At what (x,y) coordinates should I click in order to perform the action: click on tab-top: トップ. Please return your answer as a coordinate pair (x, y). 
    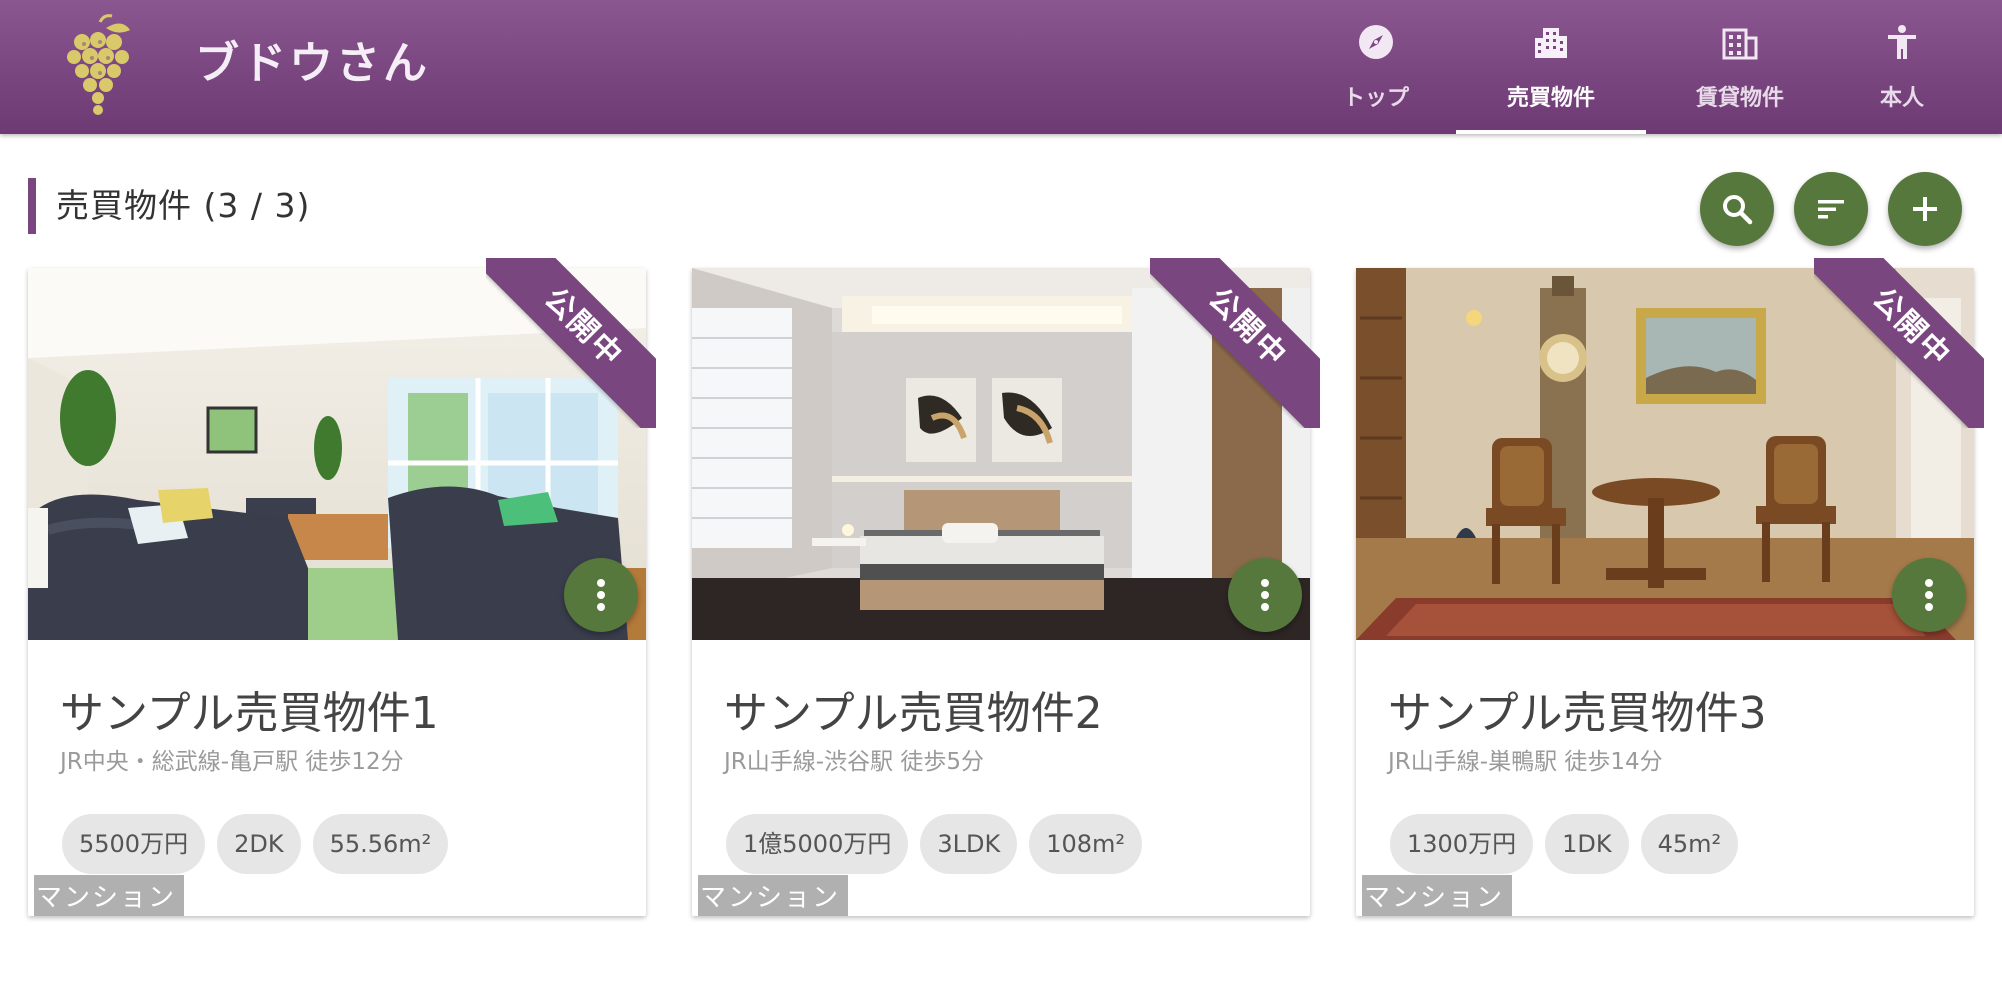
    Looking at the image, I should click on (1376, 67).